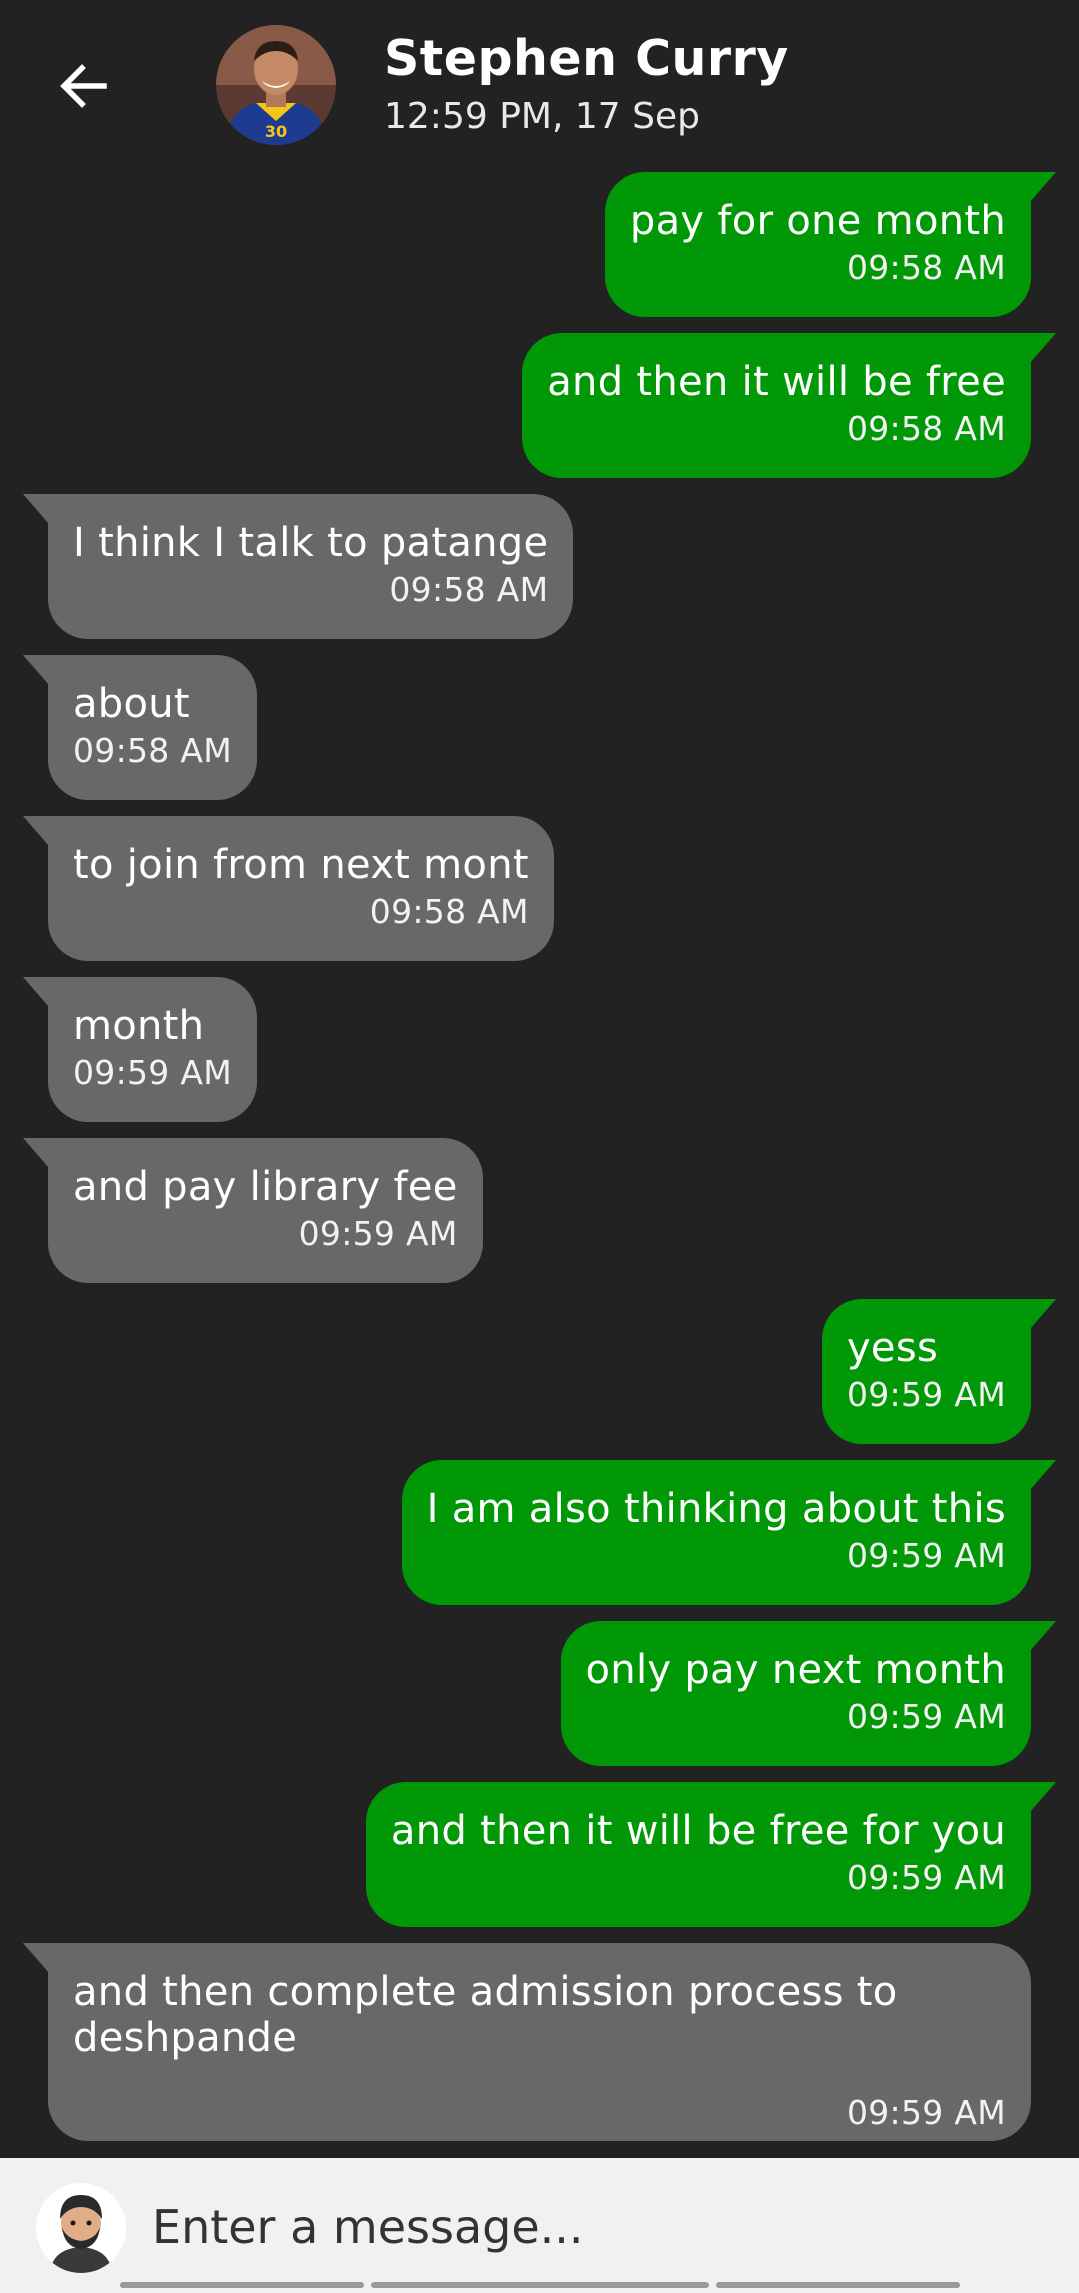 The width and height of the screenshot is (1079, 2293). What do you see at coordinates (716, 1509) in the screenshot?
I see `message-text: I am also thinking about this` at bounding box center [716, 1509].